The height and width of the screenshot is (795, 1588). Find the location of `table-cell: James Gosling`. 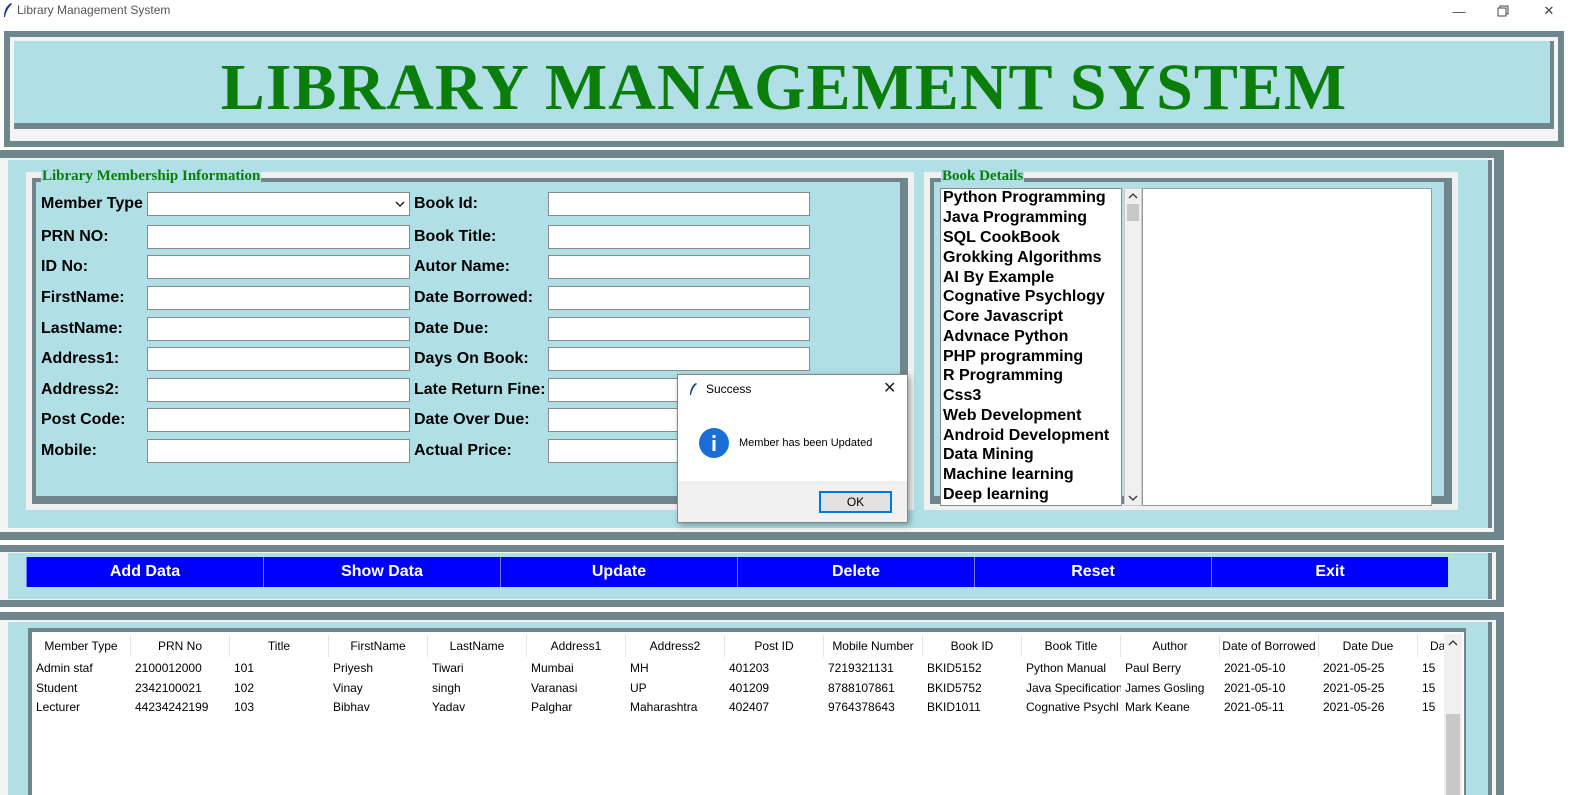

table-cell: James Gosling is located at coordinates (1165, 688).